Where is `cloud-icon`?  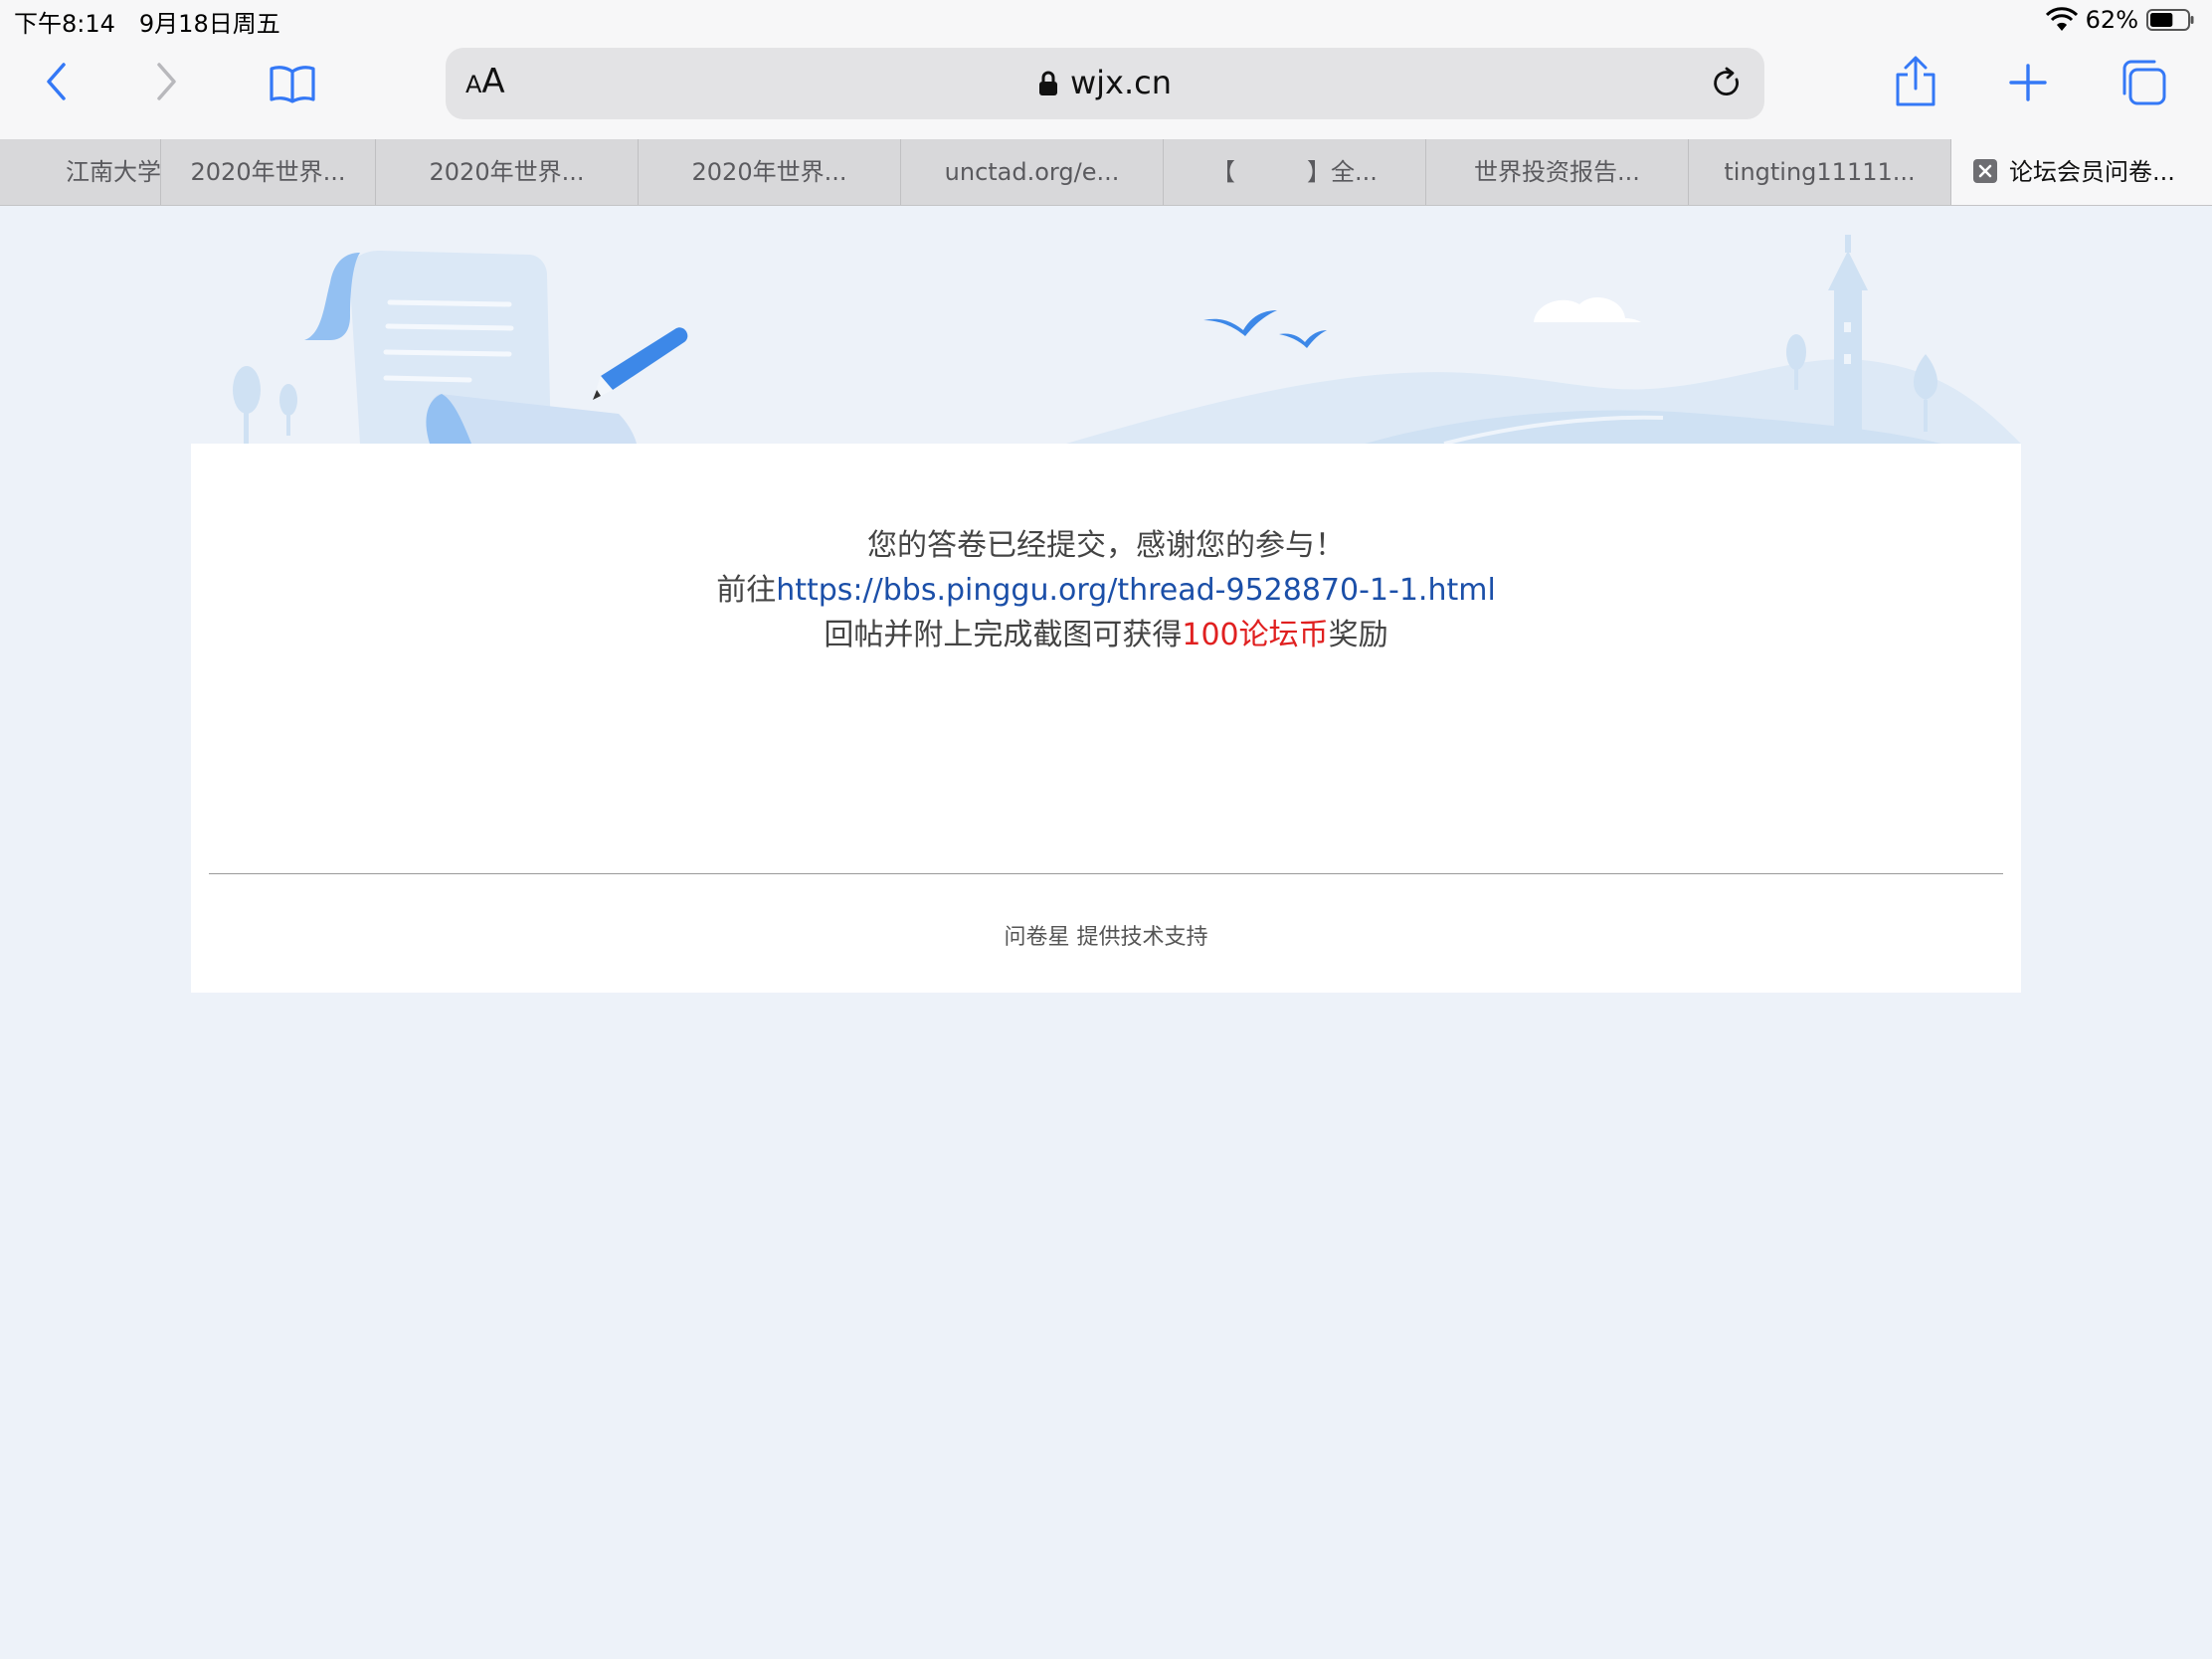 cloud-icon is located at coordinates (1587, 309).